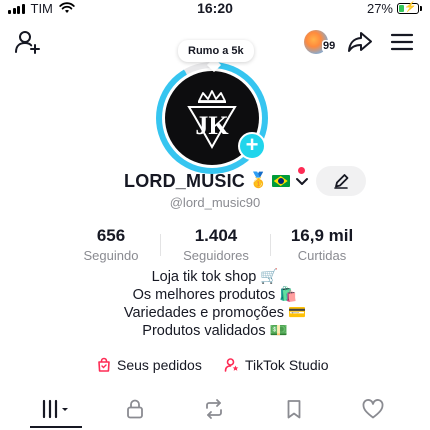  Describe the element at coordinates (216, 51) in the screenshot. I see `goal-bubble: Rumo a 5k` at that location.